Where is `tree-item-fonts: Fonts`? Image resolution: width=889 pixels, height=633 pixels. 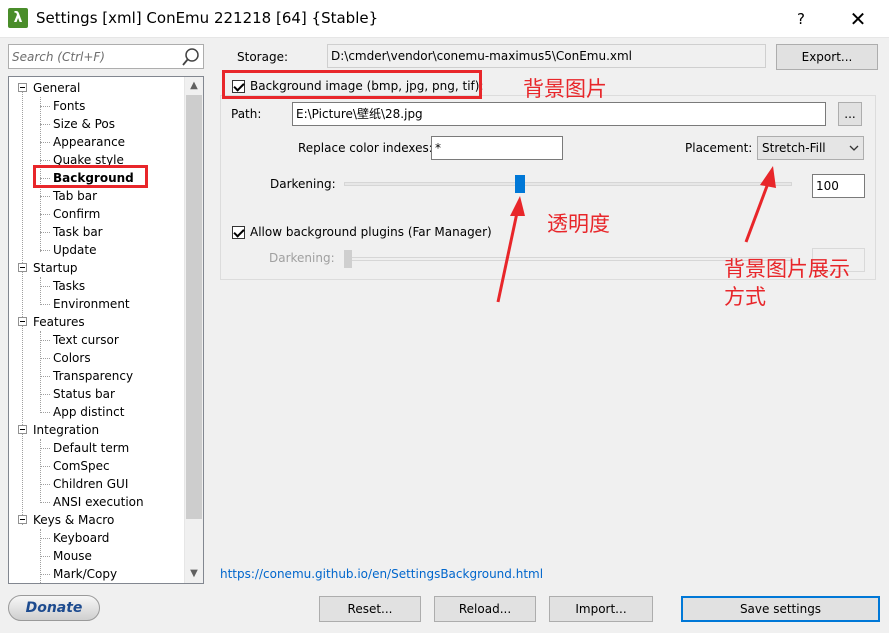
tree-item-fonts: Fonts is located at coordinates (69, 106).